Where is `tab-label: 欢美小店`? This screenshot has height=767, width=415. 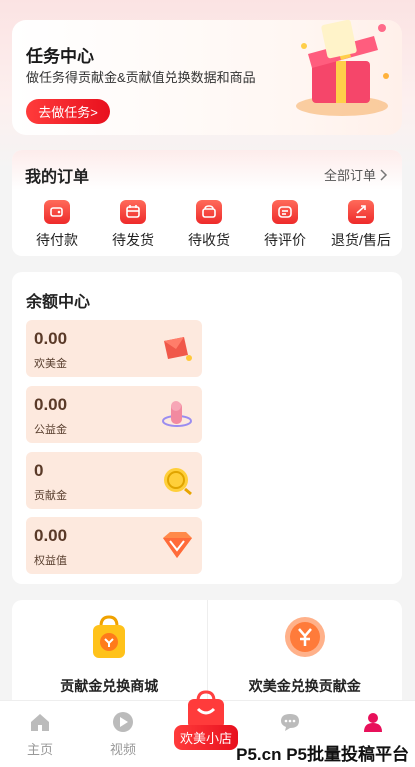 tab-label: 欢美小店 is located at coordinates (206, 737).